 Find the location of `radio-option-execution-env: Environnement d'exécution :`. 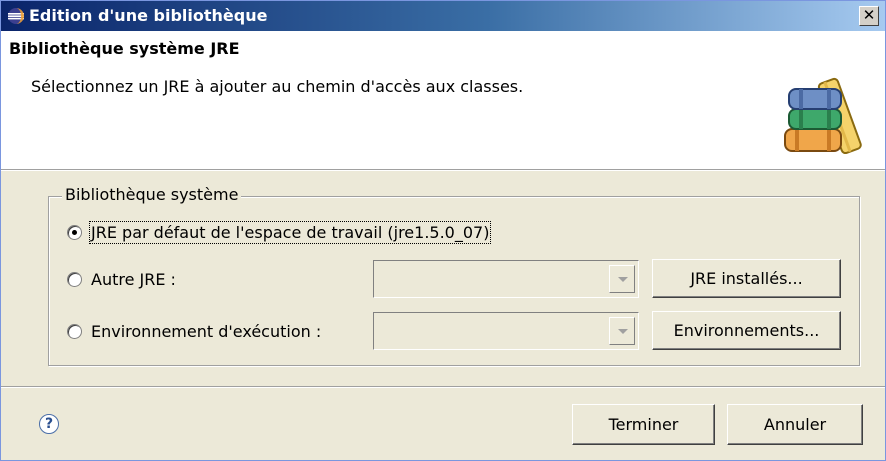

radio-option-execution-env: Environnement d'exécution : is located at coordinates (194, 331).